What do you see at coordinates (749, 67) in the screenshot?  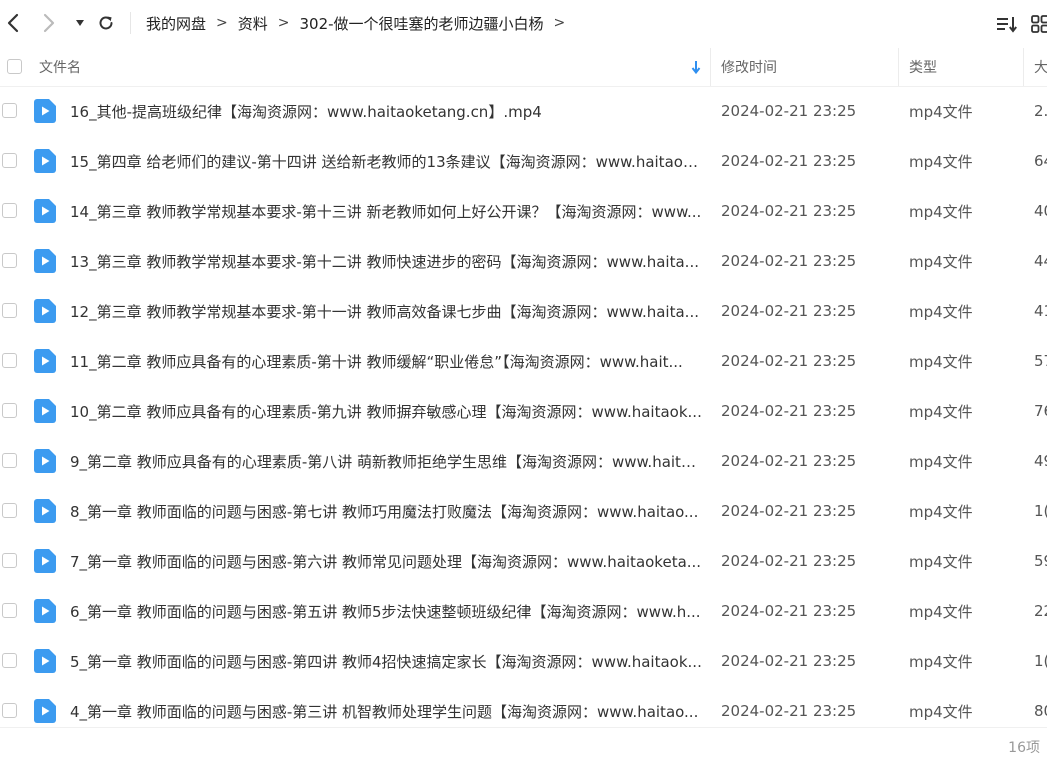 I see `column-header-modified: 修改时间` at bounding box center [749, 67].